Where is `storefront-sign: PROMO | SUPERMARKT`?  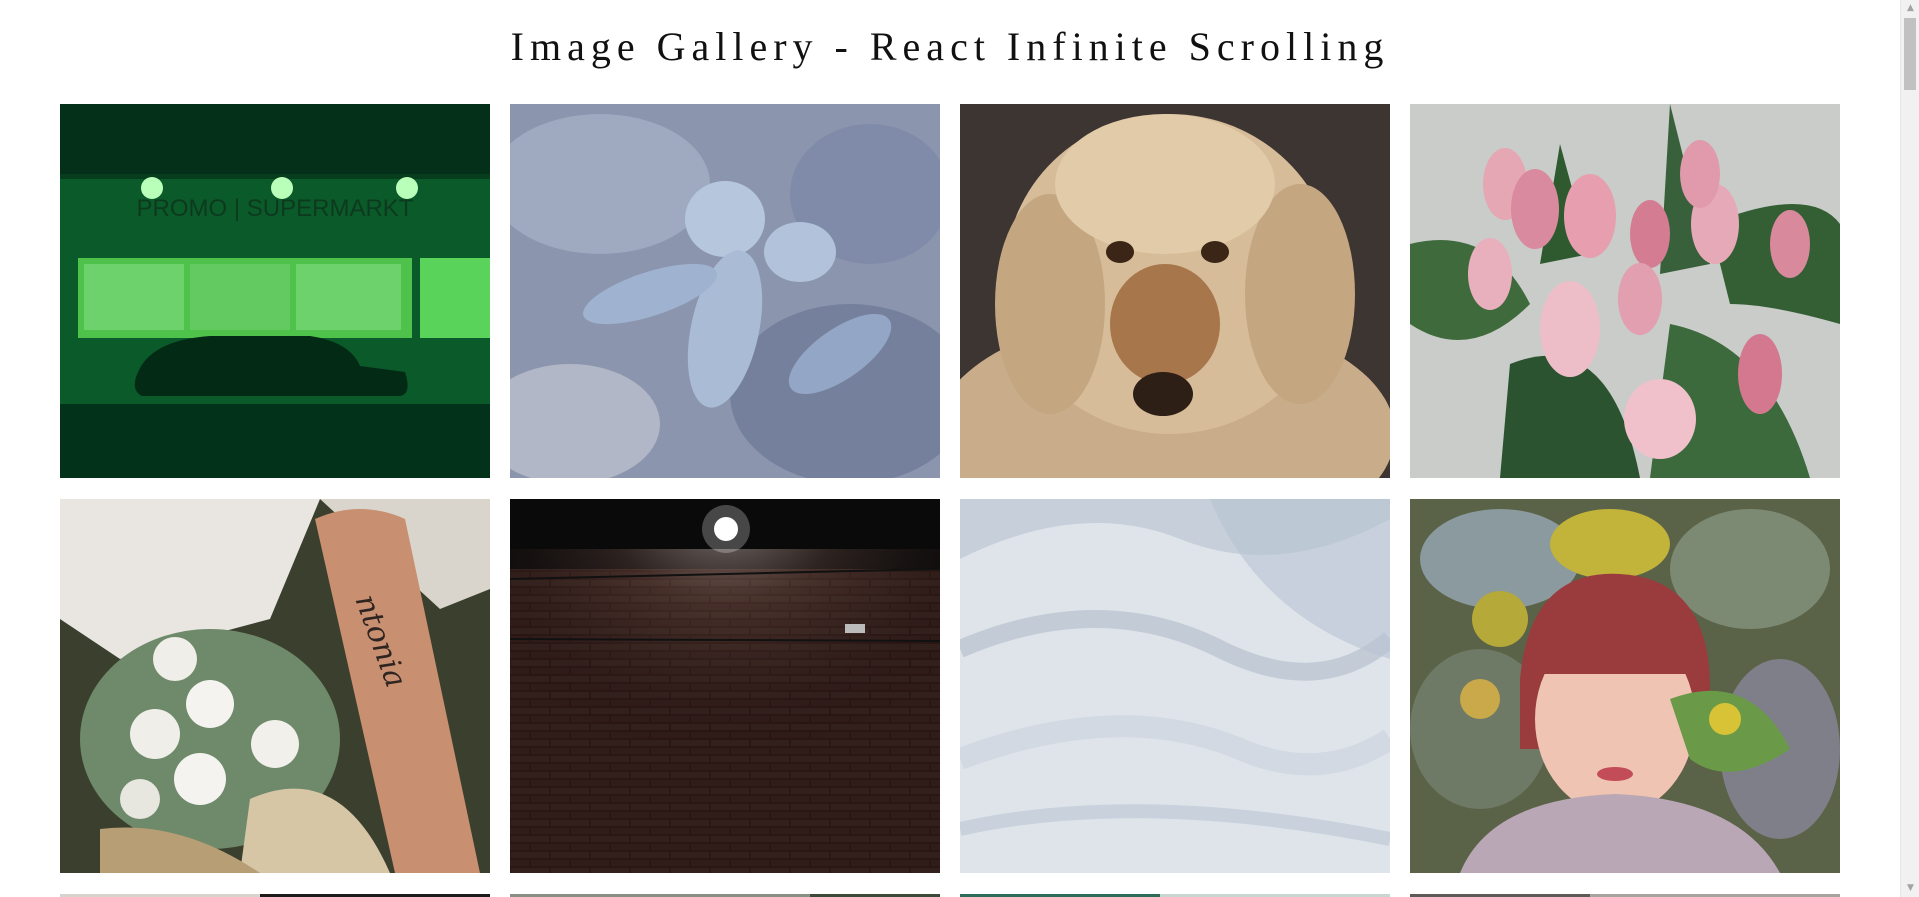
storefront-sign: PROMO | SUPERMARKT is located at coordinates (275, 208).